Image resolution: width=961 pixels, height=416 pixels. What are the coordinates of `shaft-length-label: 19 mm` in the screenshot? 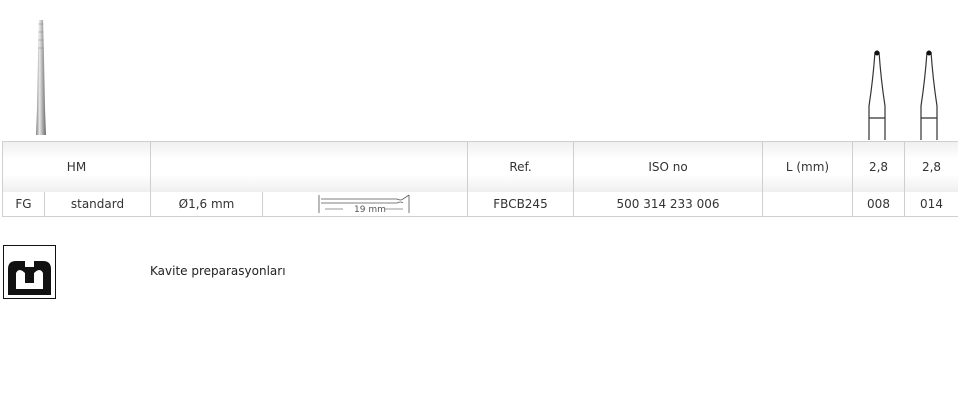 It's located at (370, 210).